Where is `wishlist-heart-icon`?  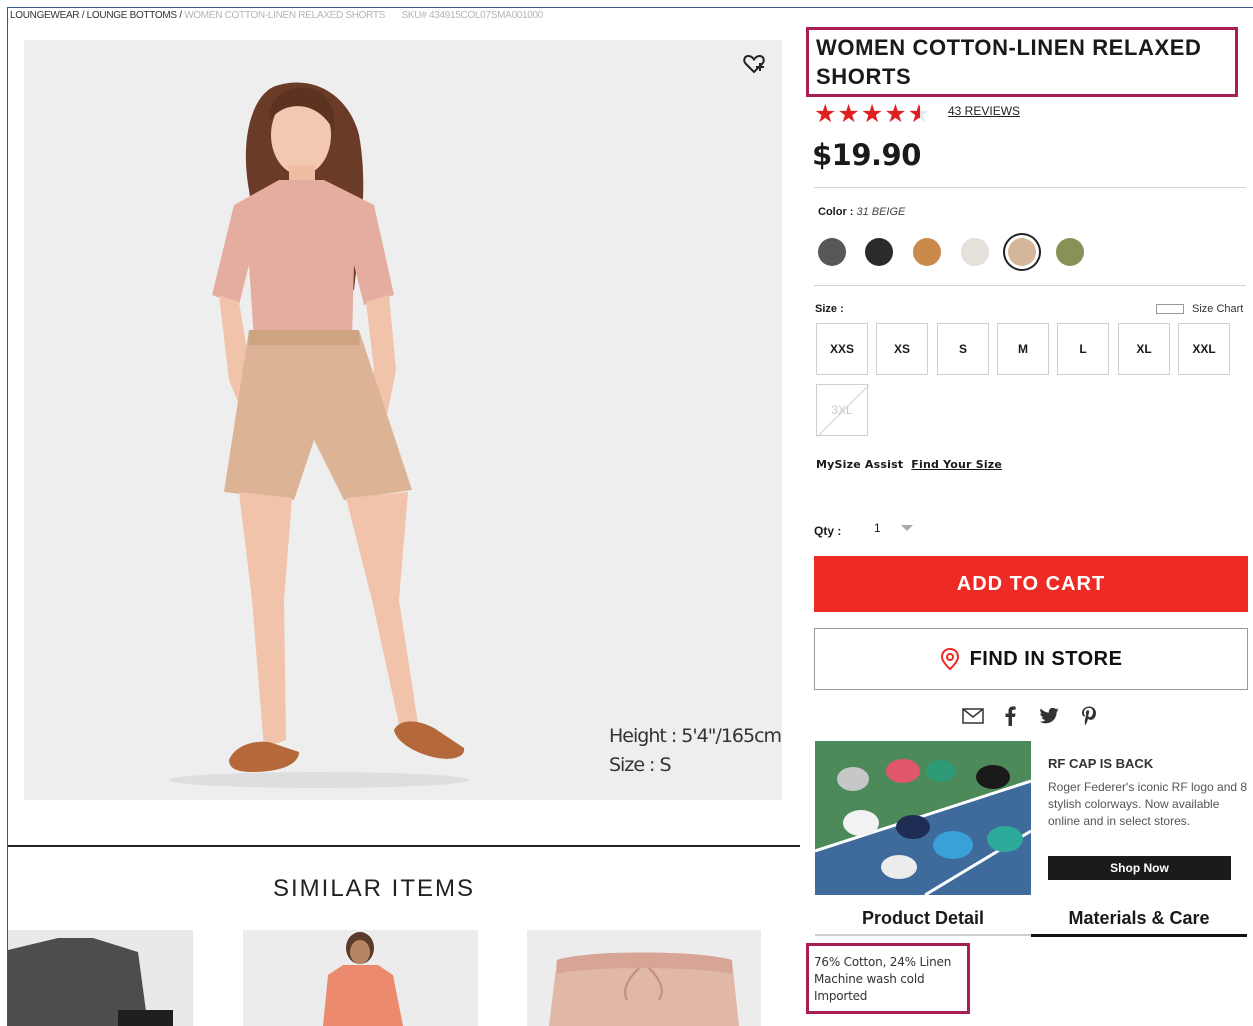
wishlist-heart-icon is located at coordinates (754, 64).